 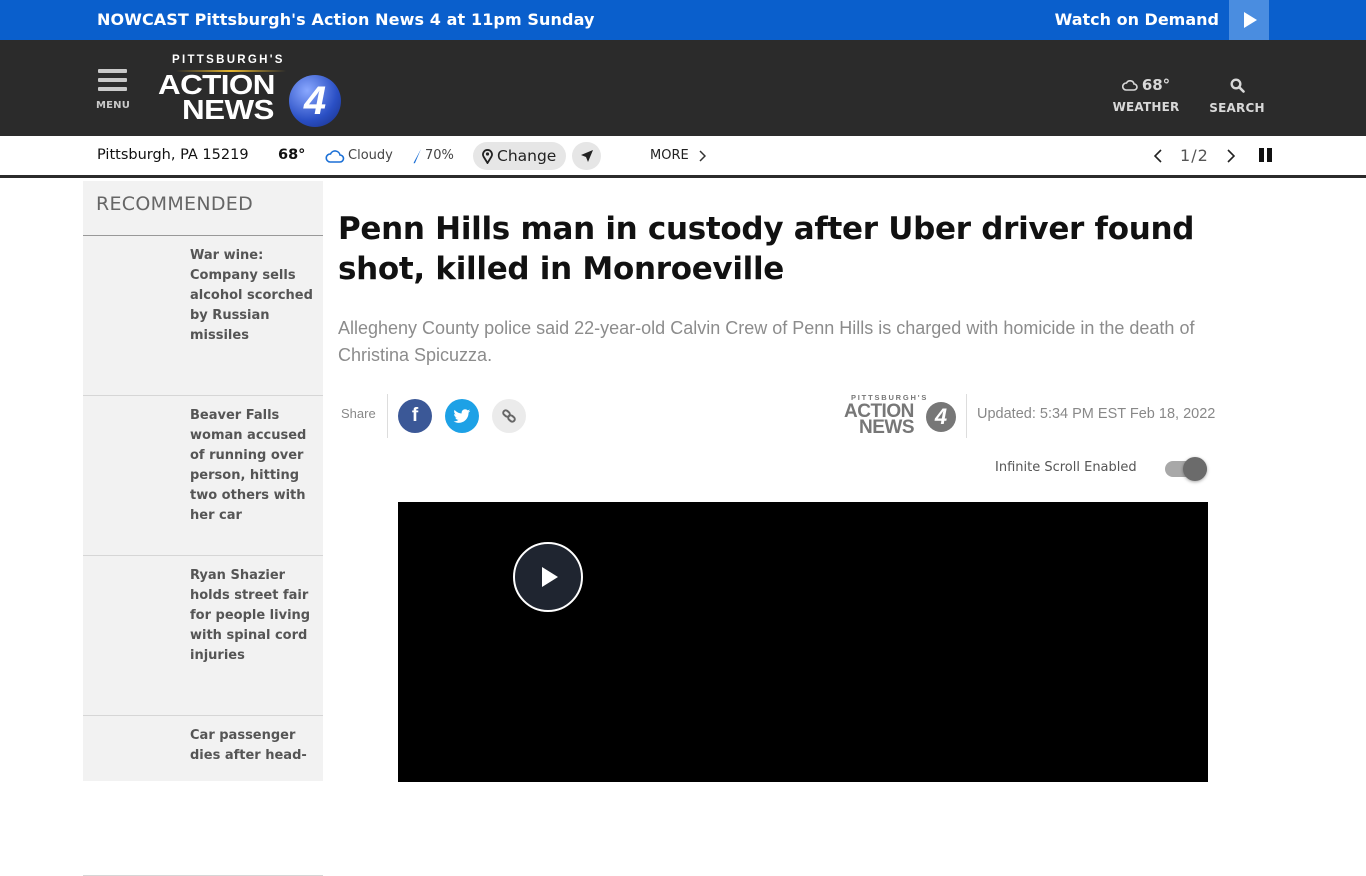 I want to click on weather-location: Pittsburgh, PA 15219, so click(x=173, y=155).